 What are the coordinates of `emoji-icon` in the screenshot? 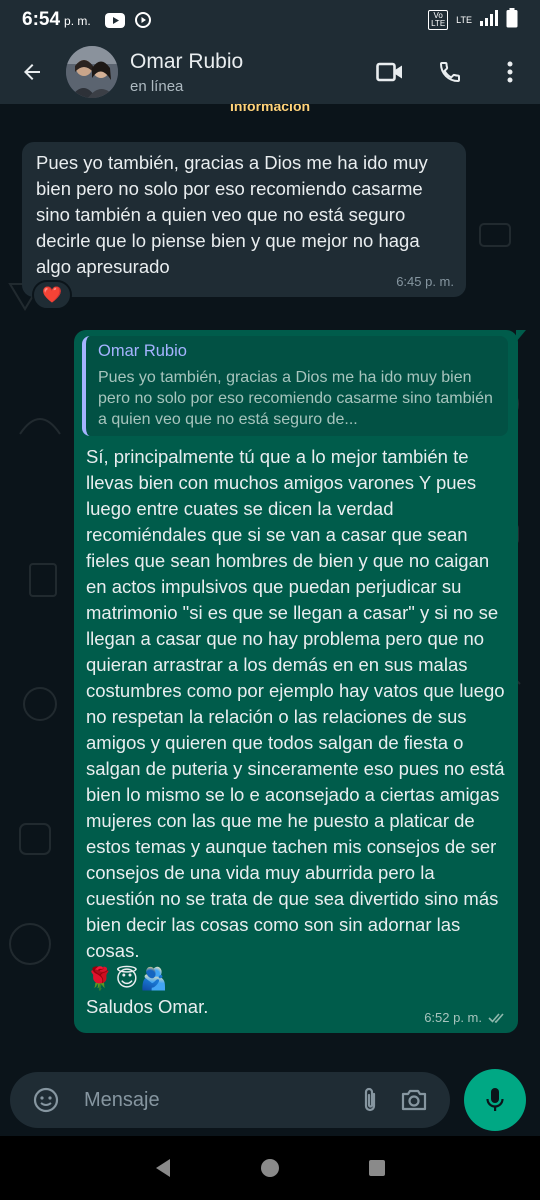 It's located at (46, 1100).